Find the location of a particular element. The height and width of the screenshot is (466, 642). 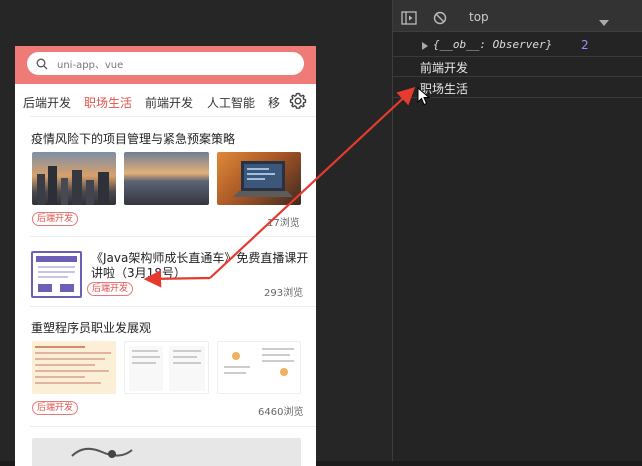

search-header: uni-app、vue is located at coordinates (165, 65).